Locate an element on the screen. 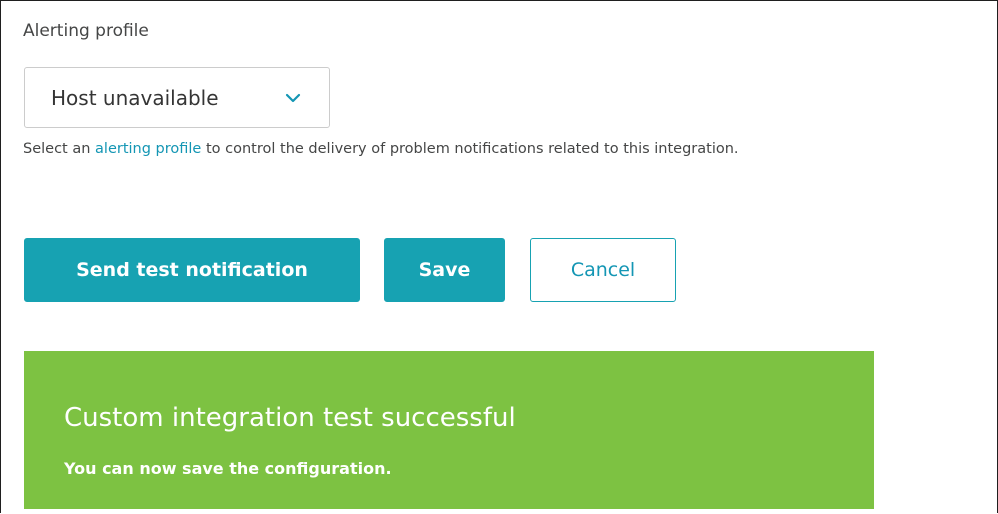 The height and width of the screenshot is (514, 998). cancel-button: Cancel is located at coordinates (603, 270).